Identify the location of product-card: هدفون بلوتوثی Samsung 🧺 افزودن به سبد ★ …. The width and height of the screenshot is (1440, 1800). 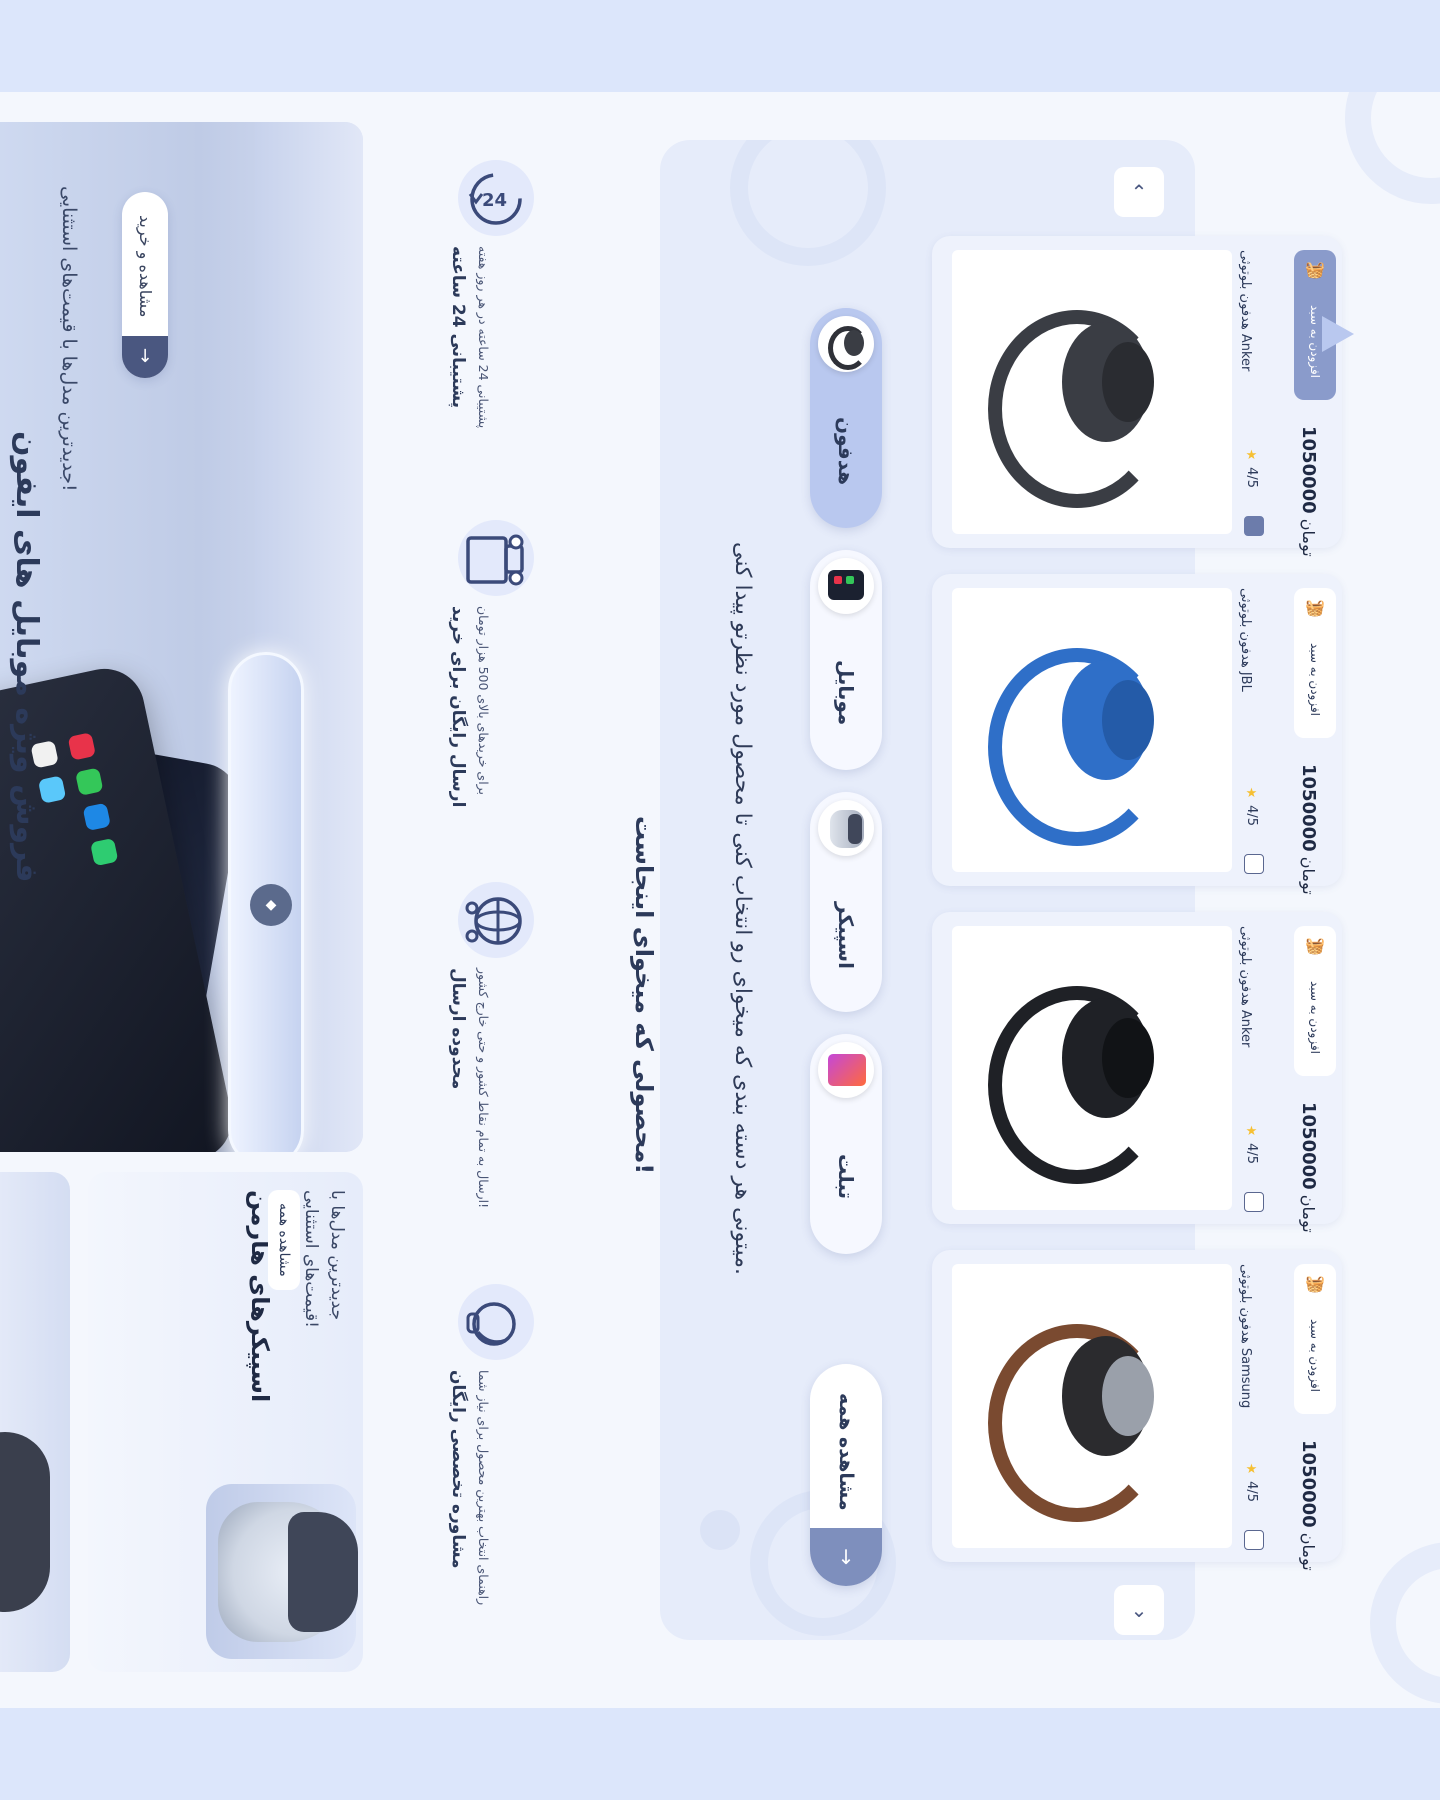
(1137, 1410).